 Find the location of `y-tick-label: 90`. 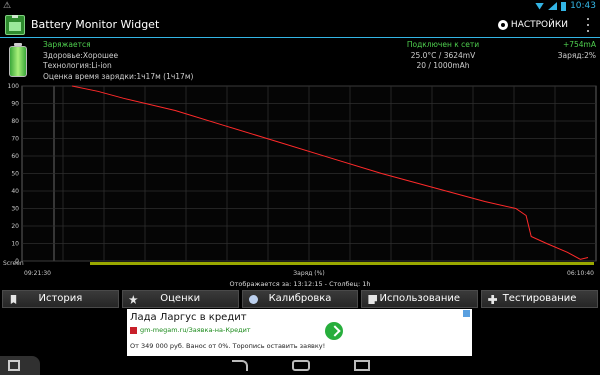

y-tick-label: 90 is located at coordinates (15, 104).